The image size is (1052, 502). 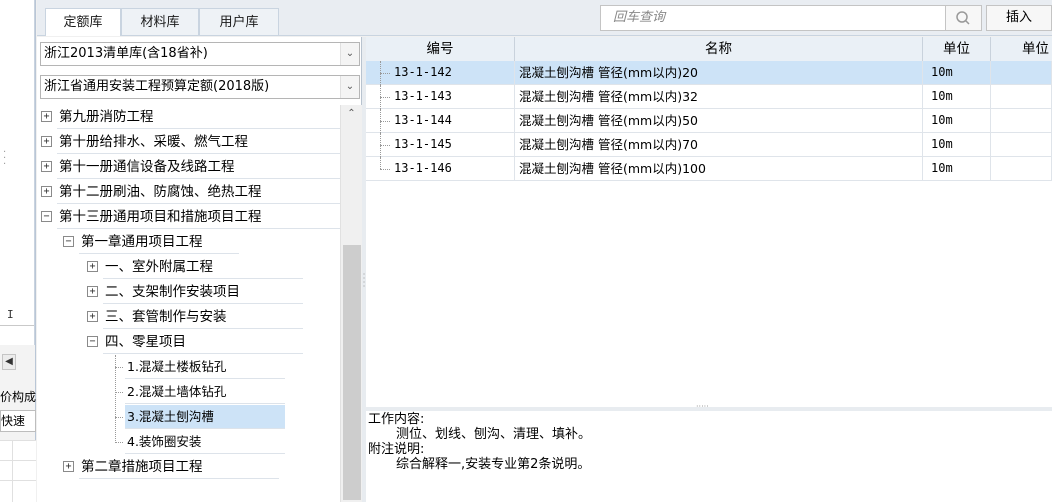 I want to click on cell-code: 13-1-142, so click(x=452, y=72).